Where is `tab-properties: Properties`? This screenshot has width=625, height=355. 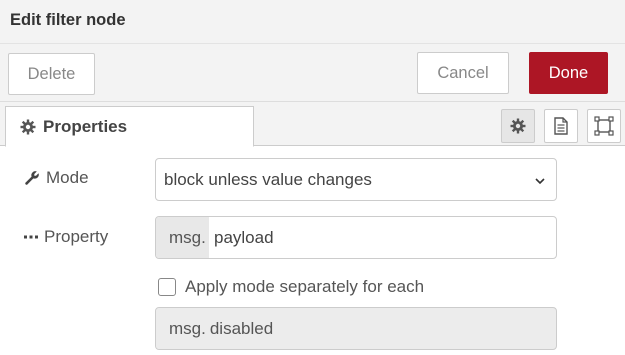 tab-properties: Properties is located at coordinates (129, 126).